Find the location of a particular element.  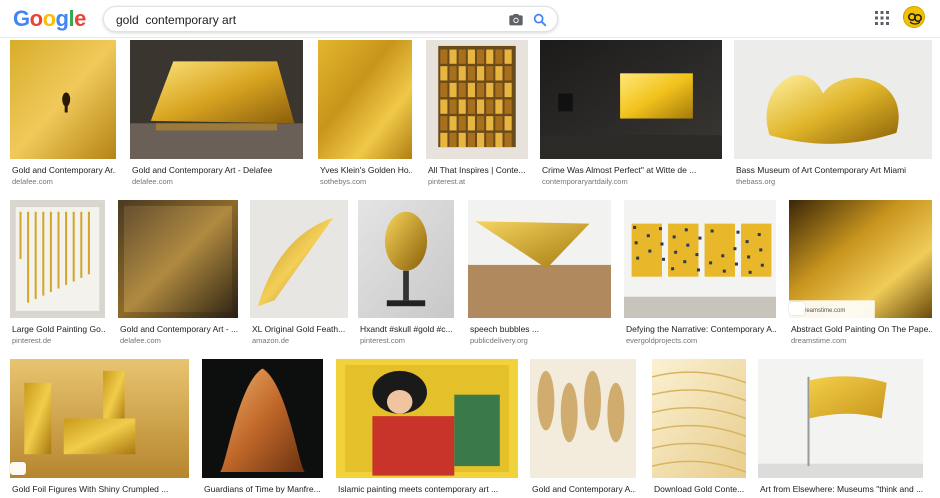

result-source: dreamstime.com is located at coordinates (861, 341).